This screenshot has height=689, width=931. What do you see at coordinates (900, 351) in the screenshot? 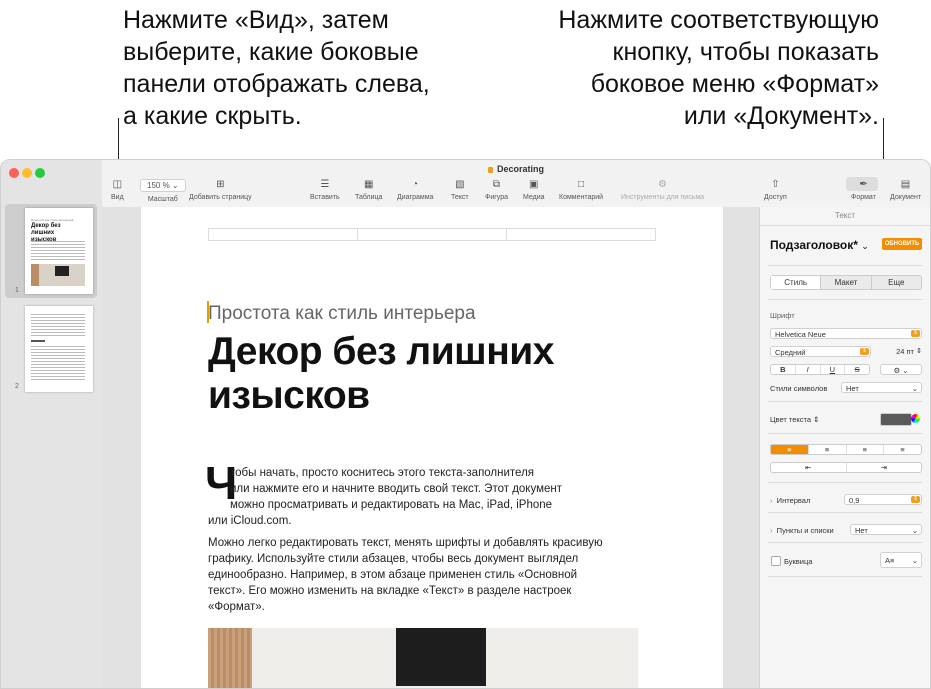
I see `font-size-field: 24 пт ⇕` at bounding box center [900, 351].